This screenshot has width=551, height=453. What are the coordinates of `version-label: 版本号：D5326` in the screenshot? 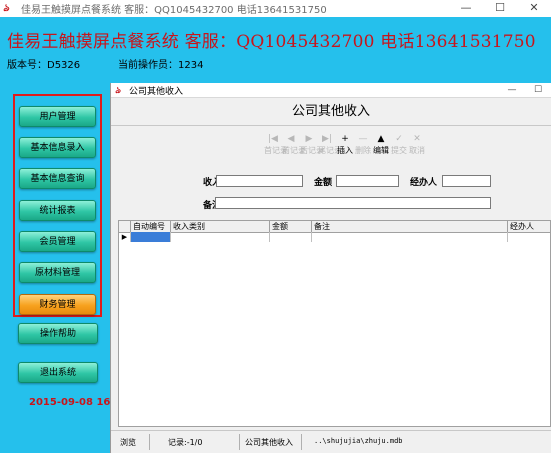 It's located at (44, 65).